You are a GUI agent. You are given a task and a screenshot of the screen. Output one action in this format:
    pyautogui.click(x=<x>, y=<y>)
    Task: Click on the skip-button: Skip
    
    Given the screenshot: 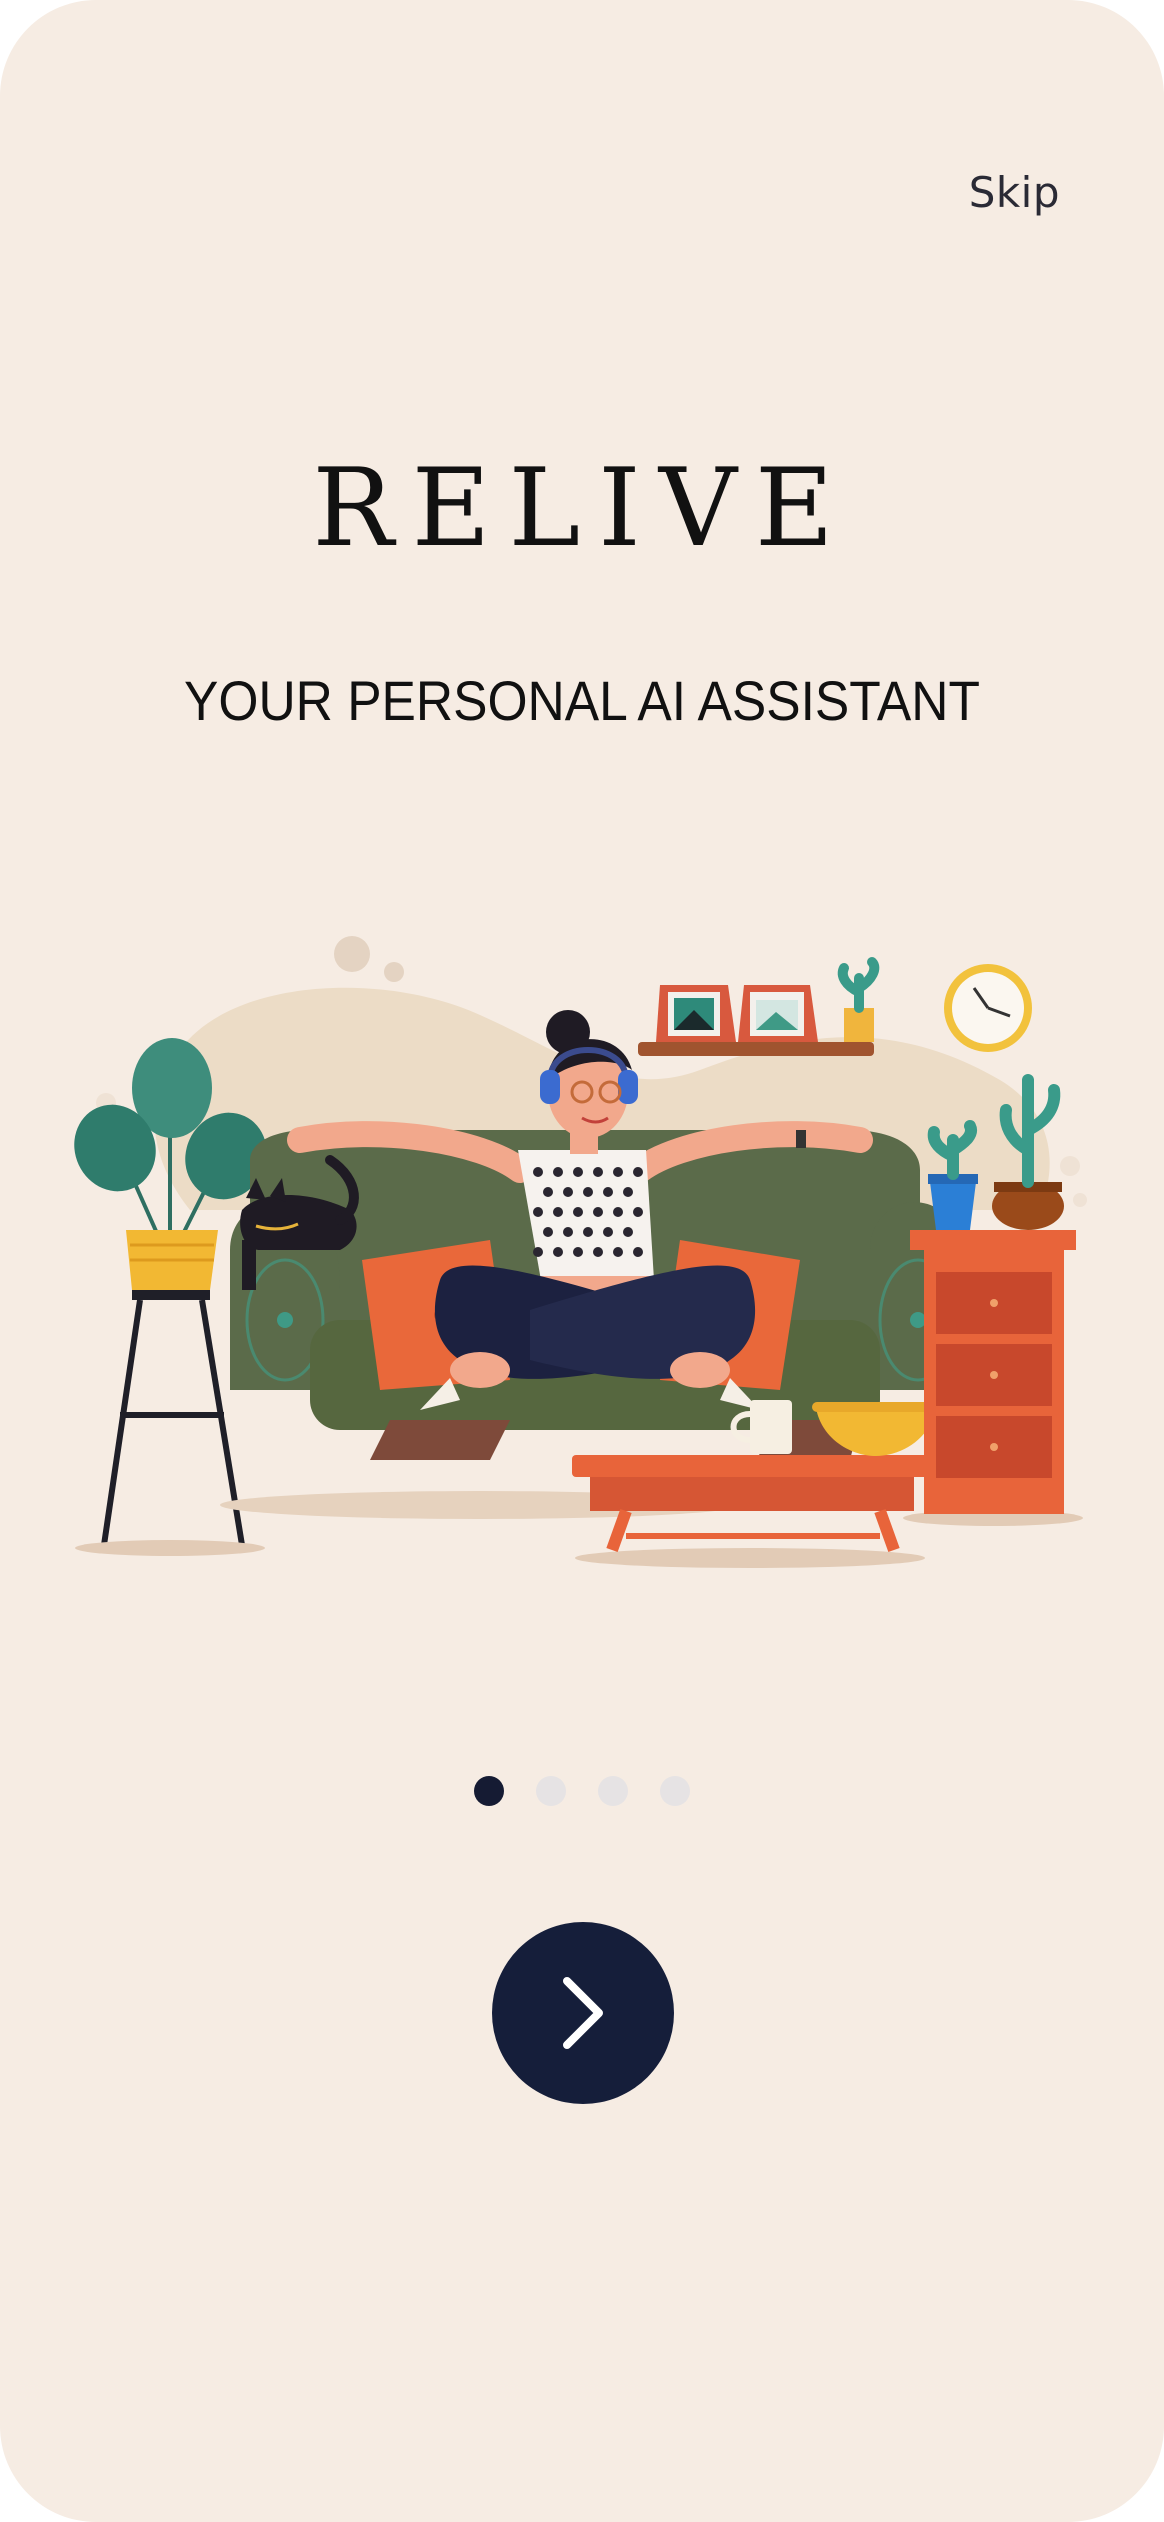 What is the action you would take?
    pyautogui.click(x=1014, y=192)
    